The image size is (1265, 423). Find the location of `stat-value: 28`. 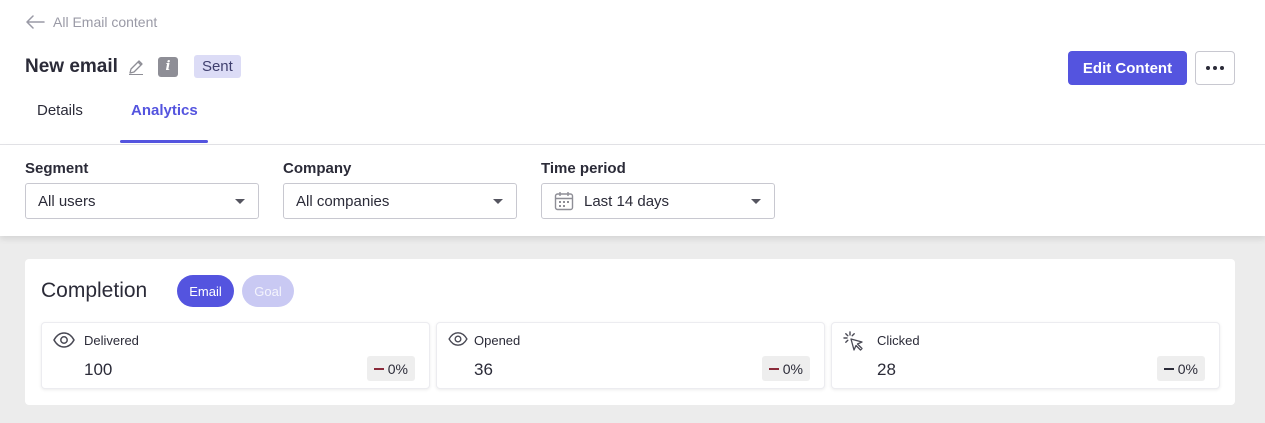

stat-value: 28 is located at coordinates (886, 369).